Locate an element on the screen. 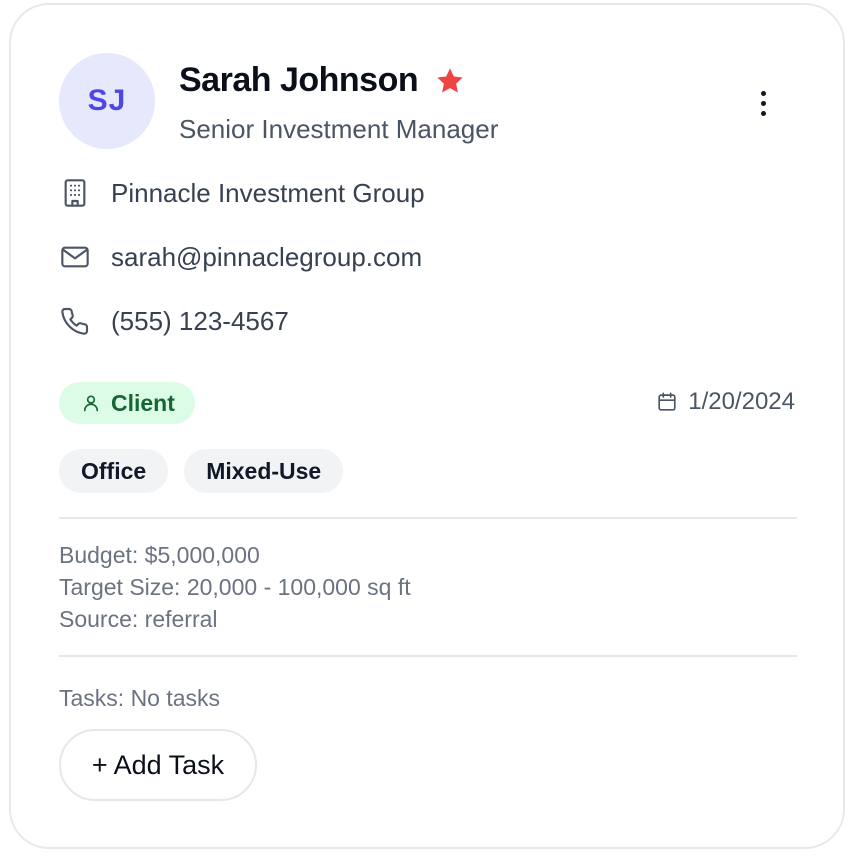 This screenshot has width=856, height=858. add-task-button: + Add Task is located at coordinates (158, 765).